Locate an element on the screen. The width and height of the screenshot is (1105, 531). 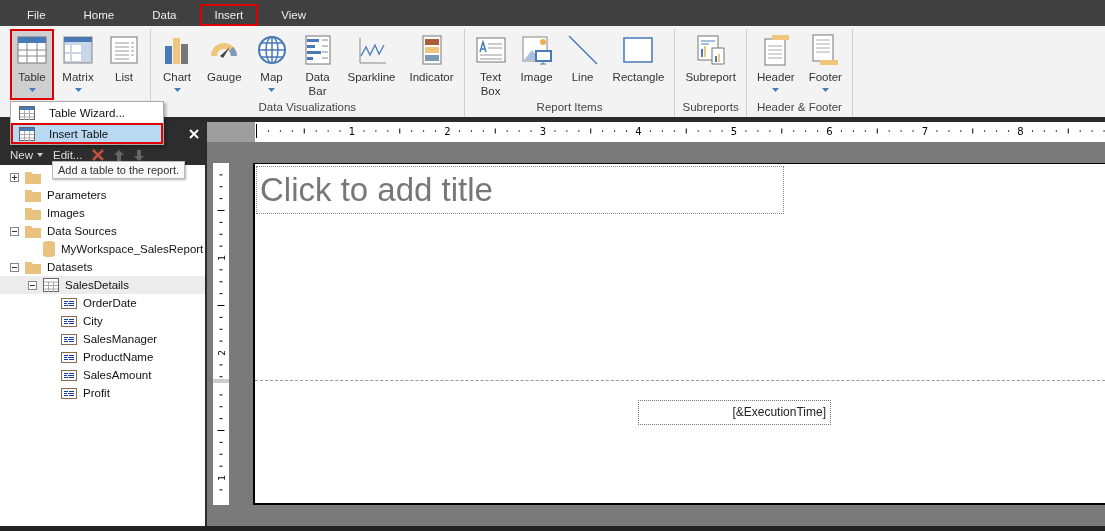
group-label: Report Items is located at coordinates (569, 107).